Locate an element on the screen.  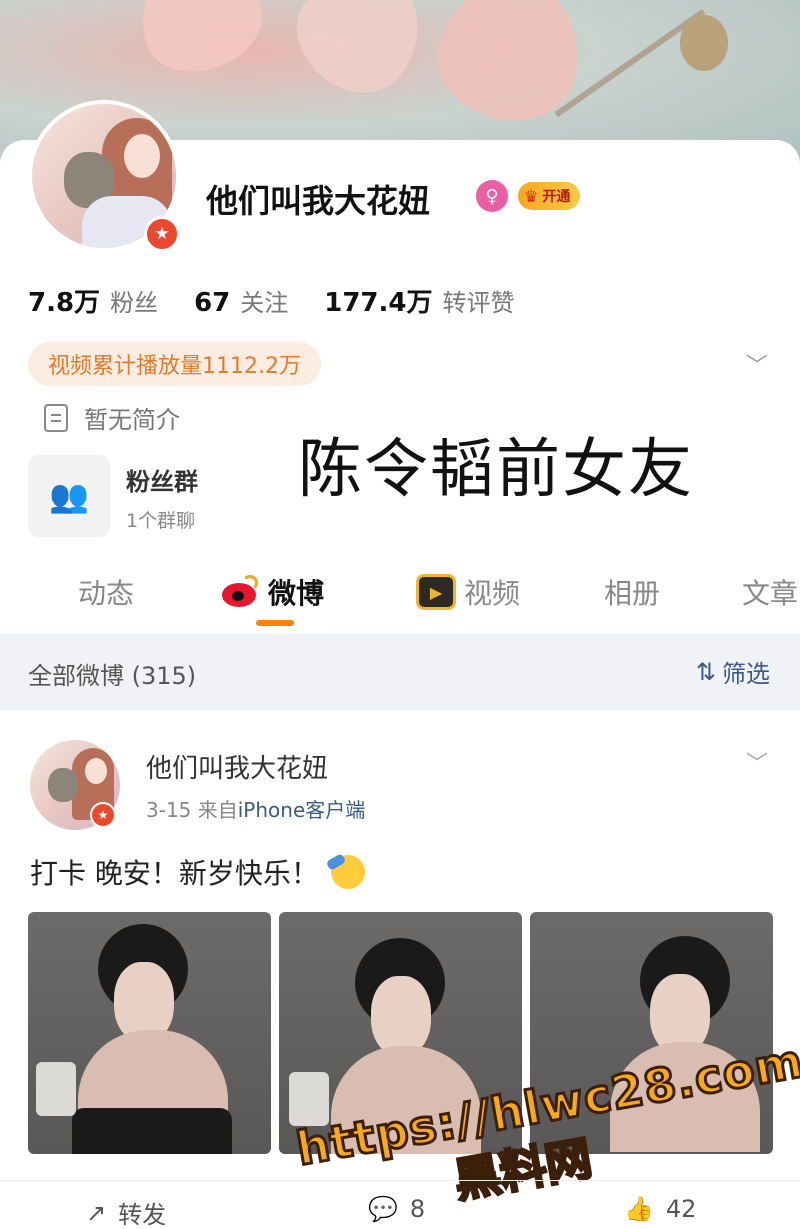
stat-label: 转评赞 is located at coordinates (478, 303).